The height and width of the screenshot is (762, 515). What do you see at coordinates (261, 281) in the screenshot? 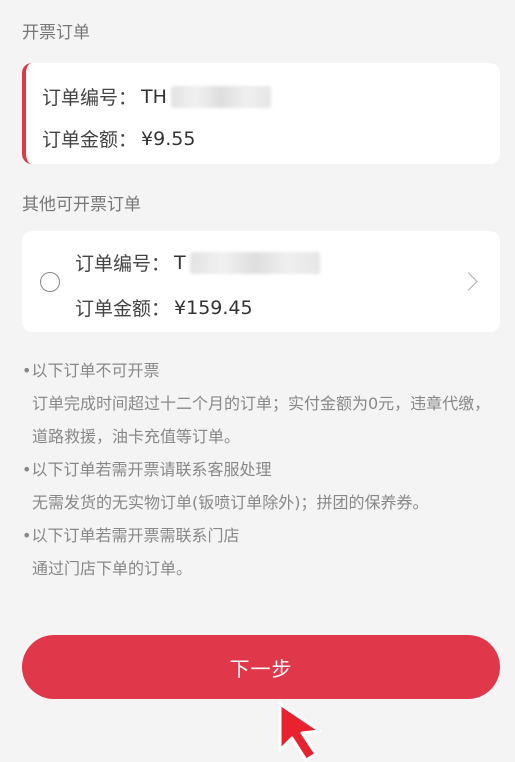
I see `other-order-card: 订单编号： T 订单金额： ¥159.45` at bounding box center [261, 281].